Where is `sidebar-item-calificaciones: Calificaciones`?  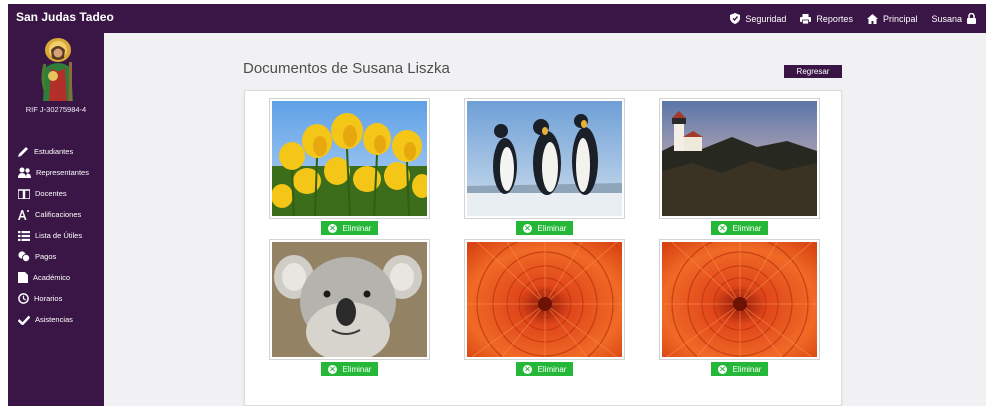
sidebar-item-calificaciones: Calificaciones is located at coordinates (56, 214).